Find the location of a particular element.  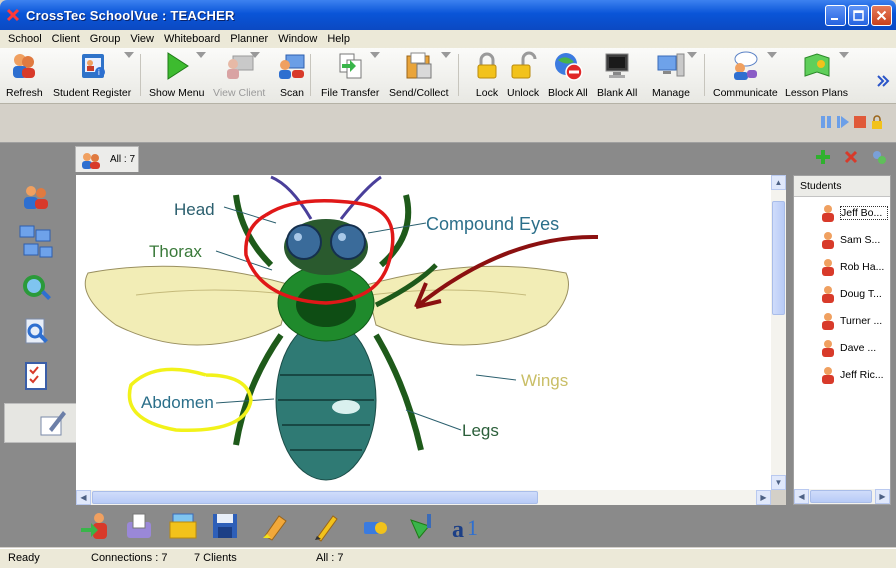

scroll-up-arrow: ▲ is located at coordinates (778, 182).